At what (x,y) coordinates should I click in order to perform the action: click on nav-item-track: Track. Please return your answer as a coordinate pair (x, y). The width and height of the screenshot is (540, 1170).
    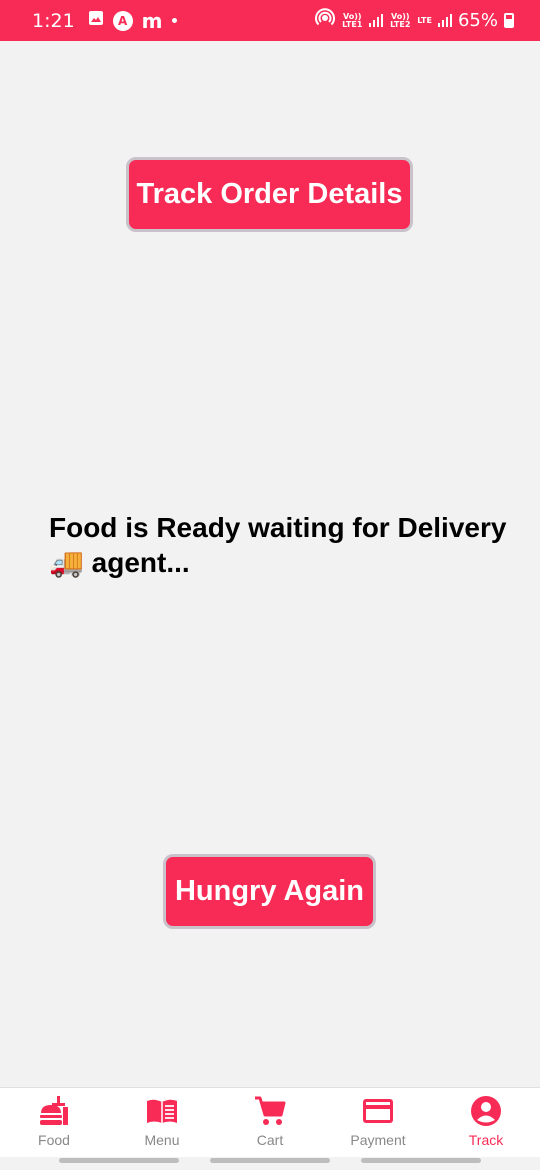
    Looking at the image, I should click on (486, 1123).